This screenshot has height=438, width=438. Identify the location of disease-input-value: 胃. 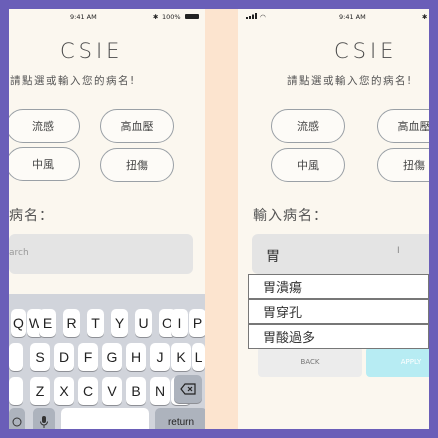
(273, 257).